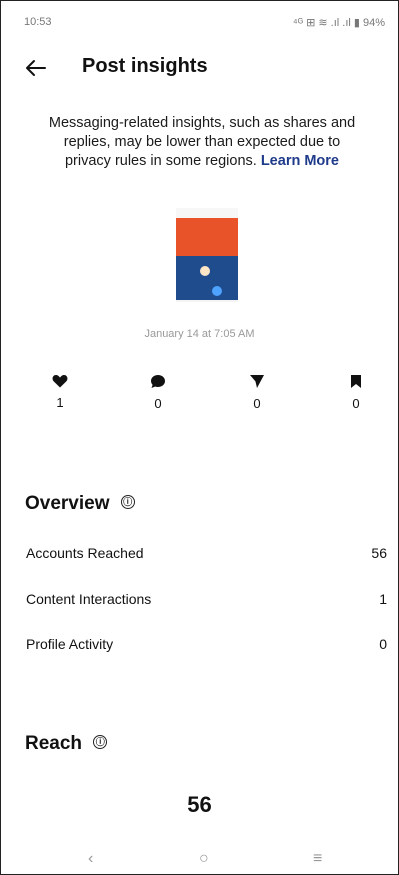  What do you see at coordinates (70, 644) in the screenshot?
I see `row-label: Profile Activity` at bounding box center [70, 644].